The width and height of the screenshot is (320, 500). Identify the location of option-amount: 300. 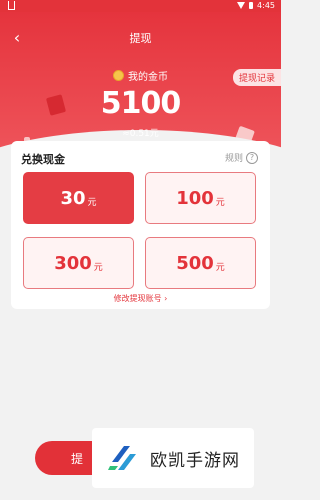
(73, 263).